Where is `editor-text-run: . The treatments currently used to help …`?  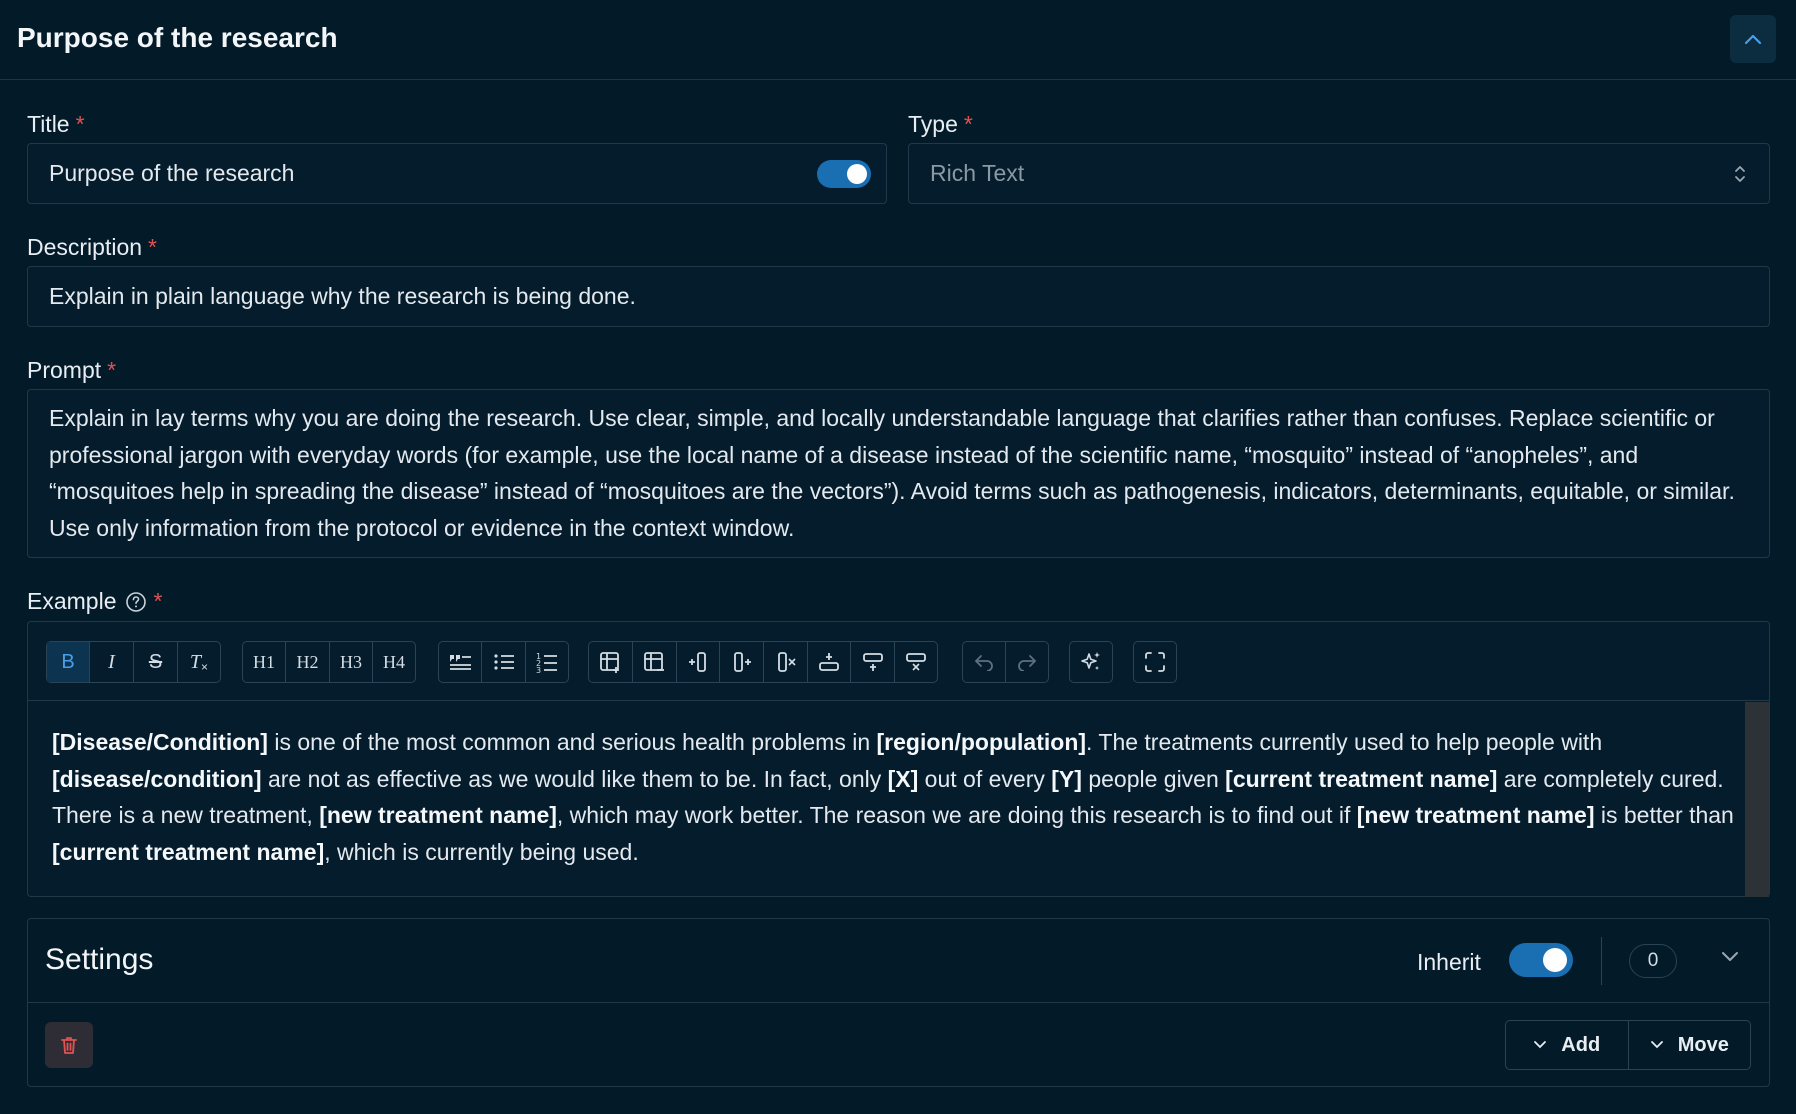
editor-text-run: . The treatments currently used to help … is located at coordinates (1344, 742).